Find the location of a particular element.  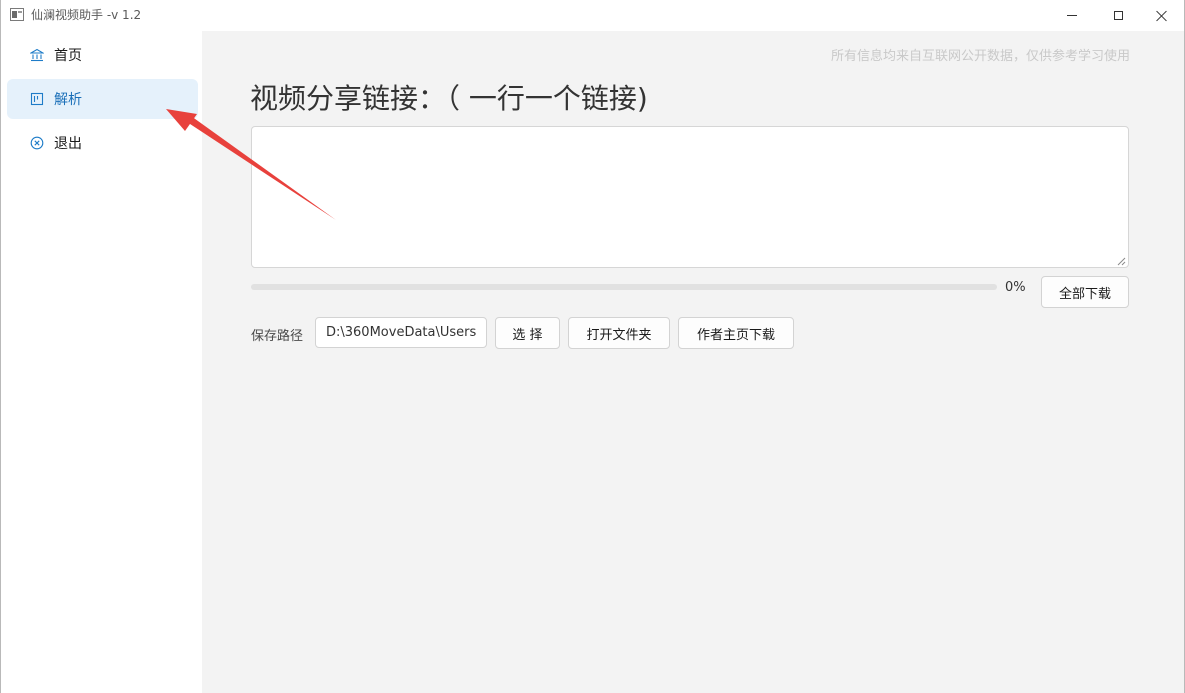

title-bar: 仙澜视频助手 -v 1.2 is located at coordinates (592, 15).